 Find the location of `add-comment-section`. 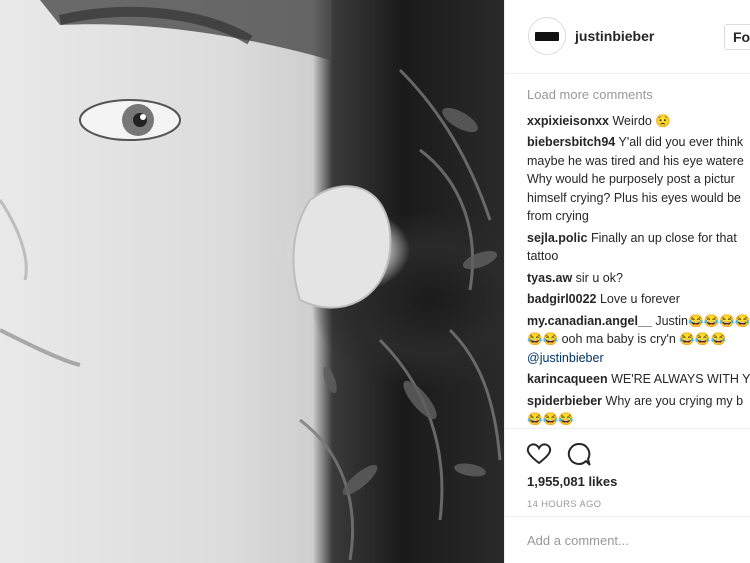

add-comment-section is located at coordinates (627, 539).